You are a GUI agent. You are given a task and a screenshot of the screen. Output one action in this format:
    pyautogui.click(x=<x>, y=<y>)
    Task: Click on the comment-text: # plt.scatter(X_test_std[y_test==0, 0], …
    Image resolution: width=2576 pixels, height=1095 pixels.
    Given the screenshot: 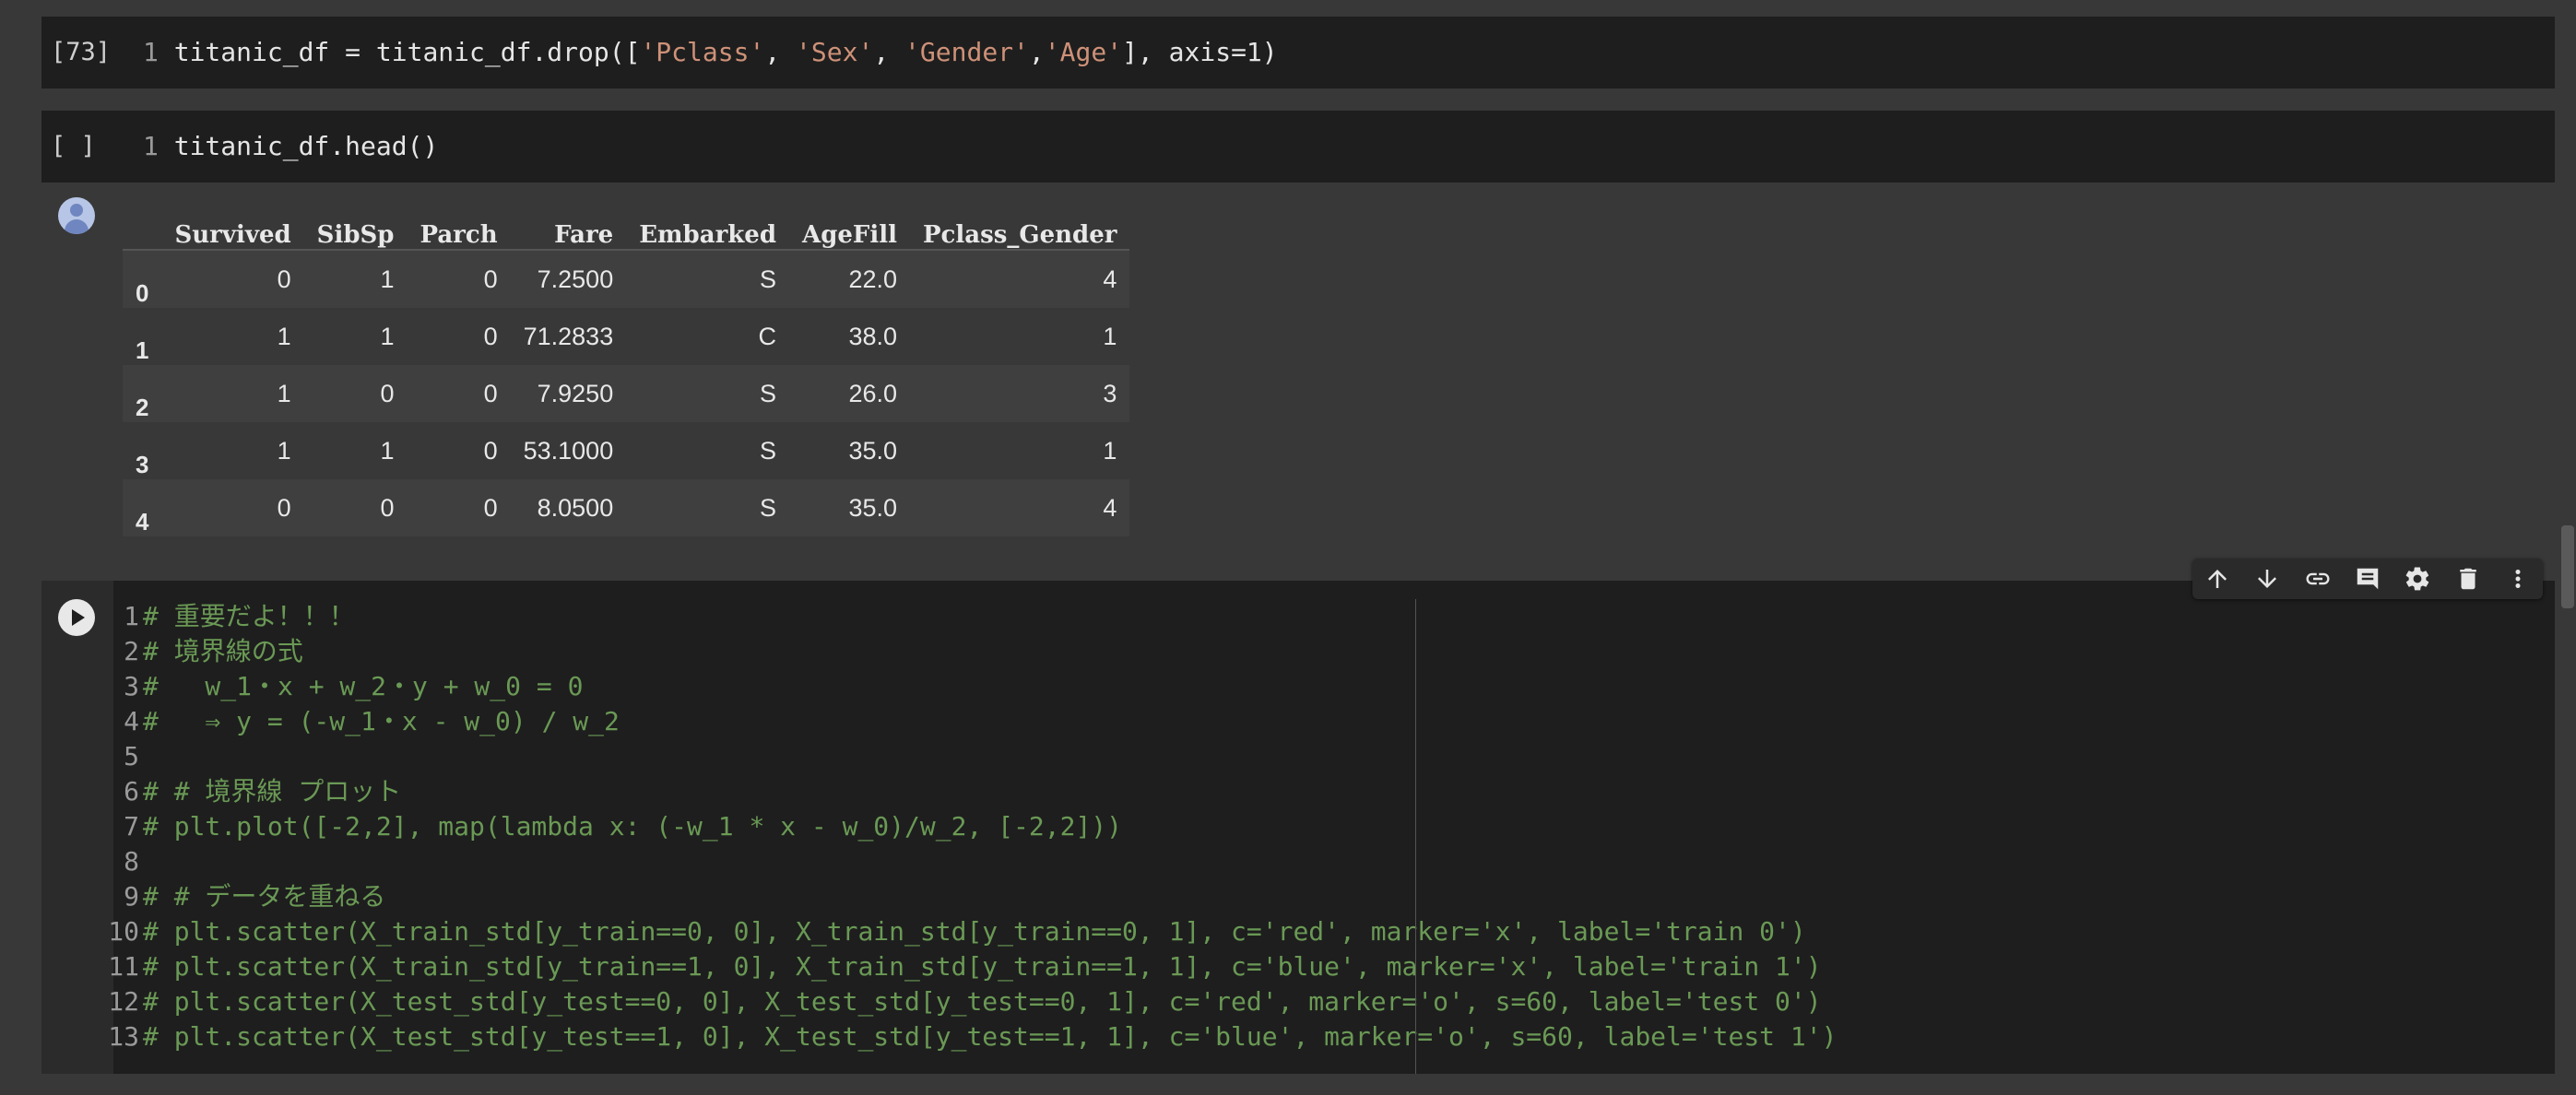 What is the action you would take?
    pyautogui.click(x=982, y=1001)
    